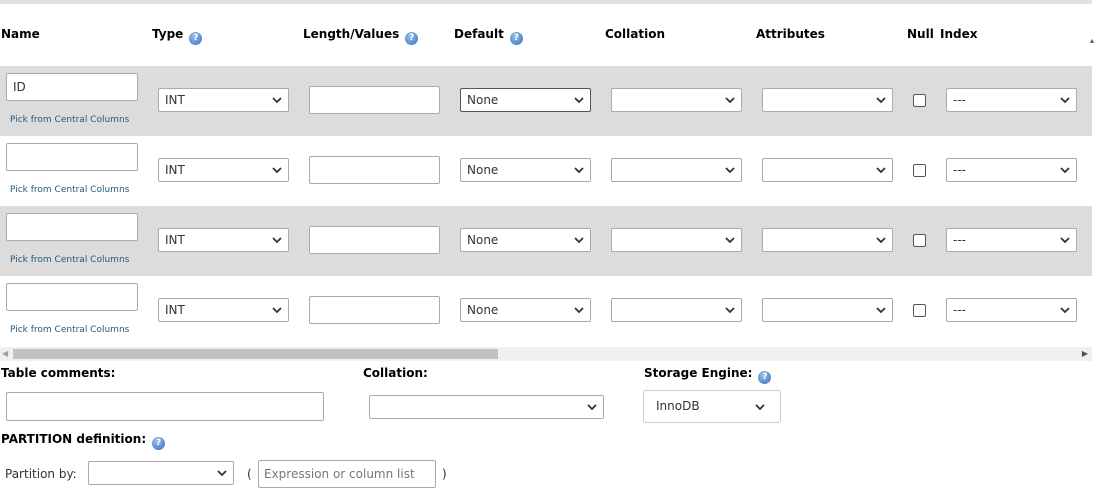  Describe the element at coordinates (486, 407) in the screenshot. I see `table-collation-select` at that location.